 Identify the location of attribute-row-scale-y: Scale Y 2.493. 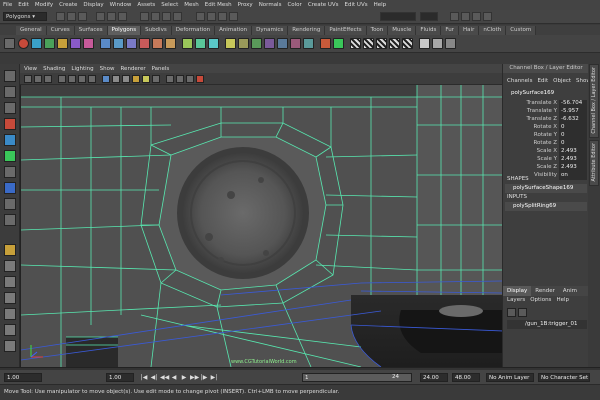
(546, 160).